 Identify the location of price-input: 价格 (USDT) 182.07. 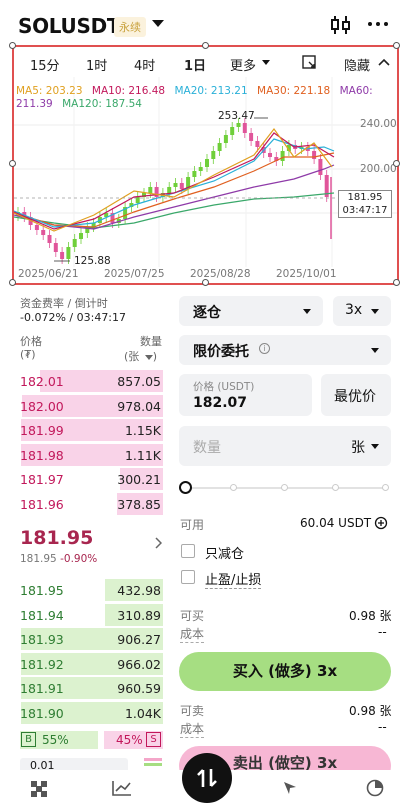
(245, 395).